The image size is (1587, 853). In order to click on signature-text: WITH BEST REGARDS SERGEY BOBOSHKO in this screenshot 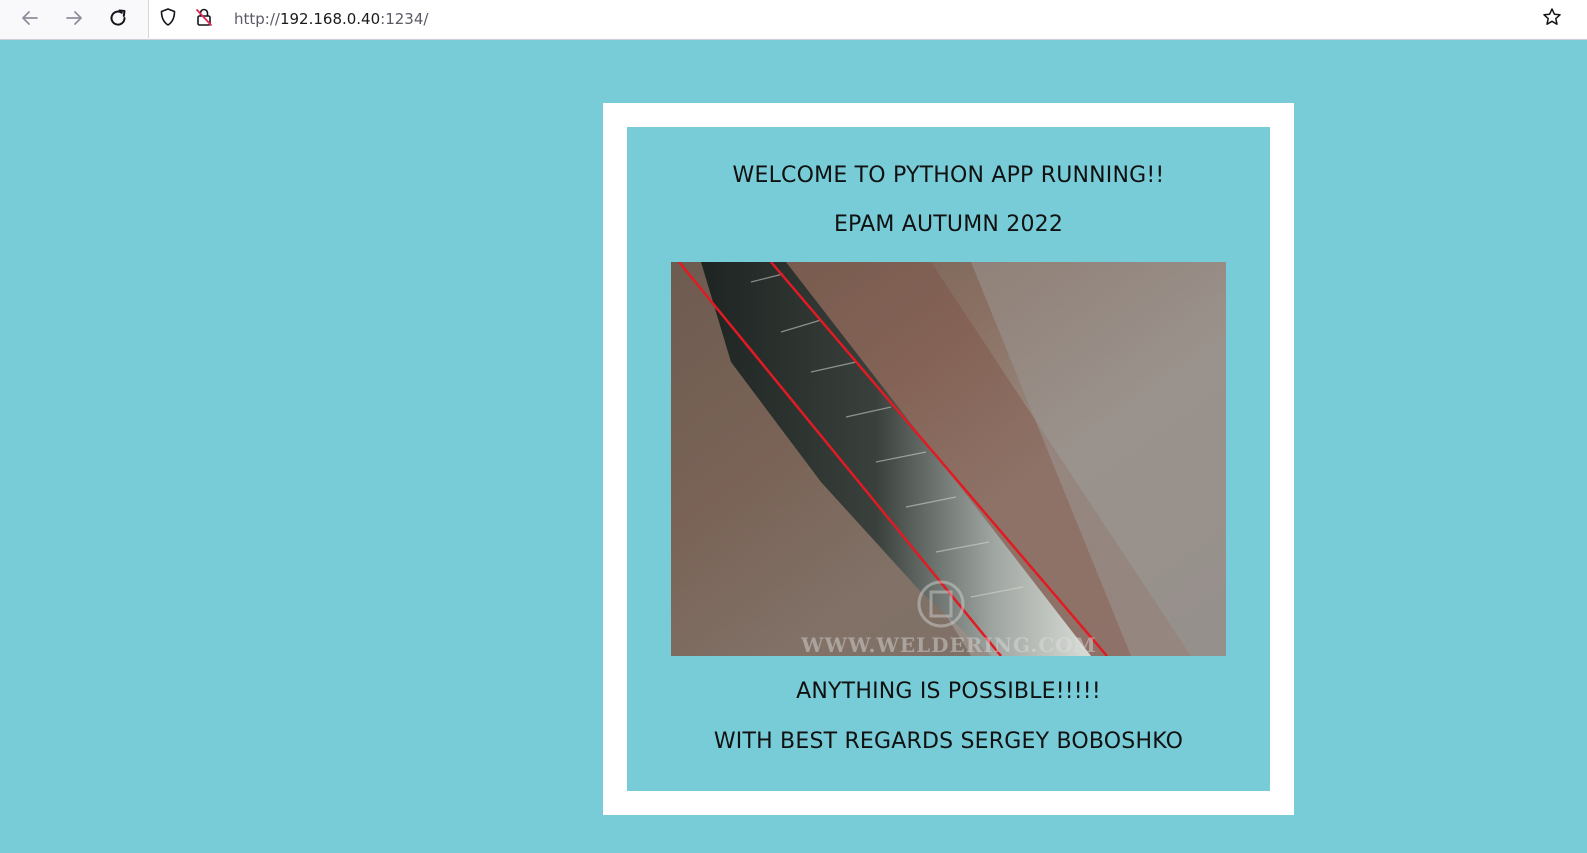, I will do `click(948, 741)`.